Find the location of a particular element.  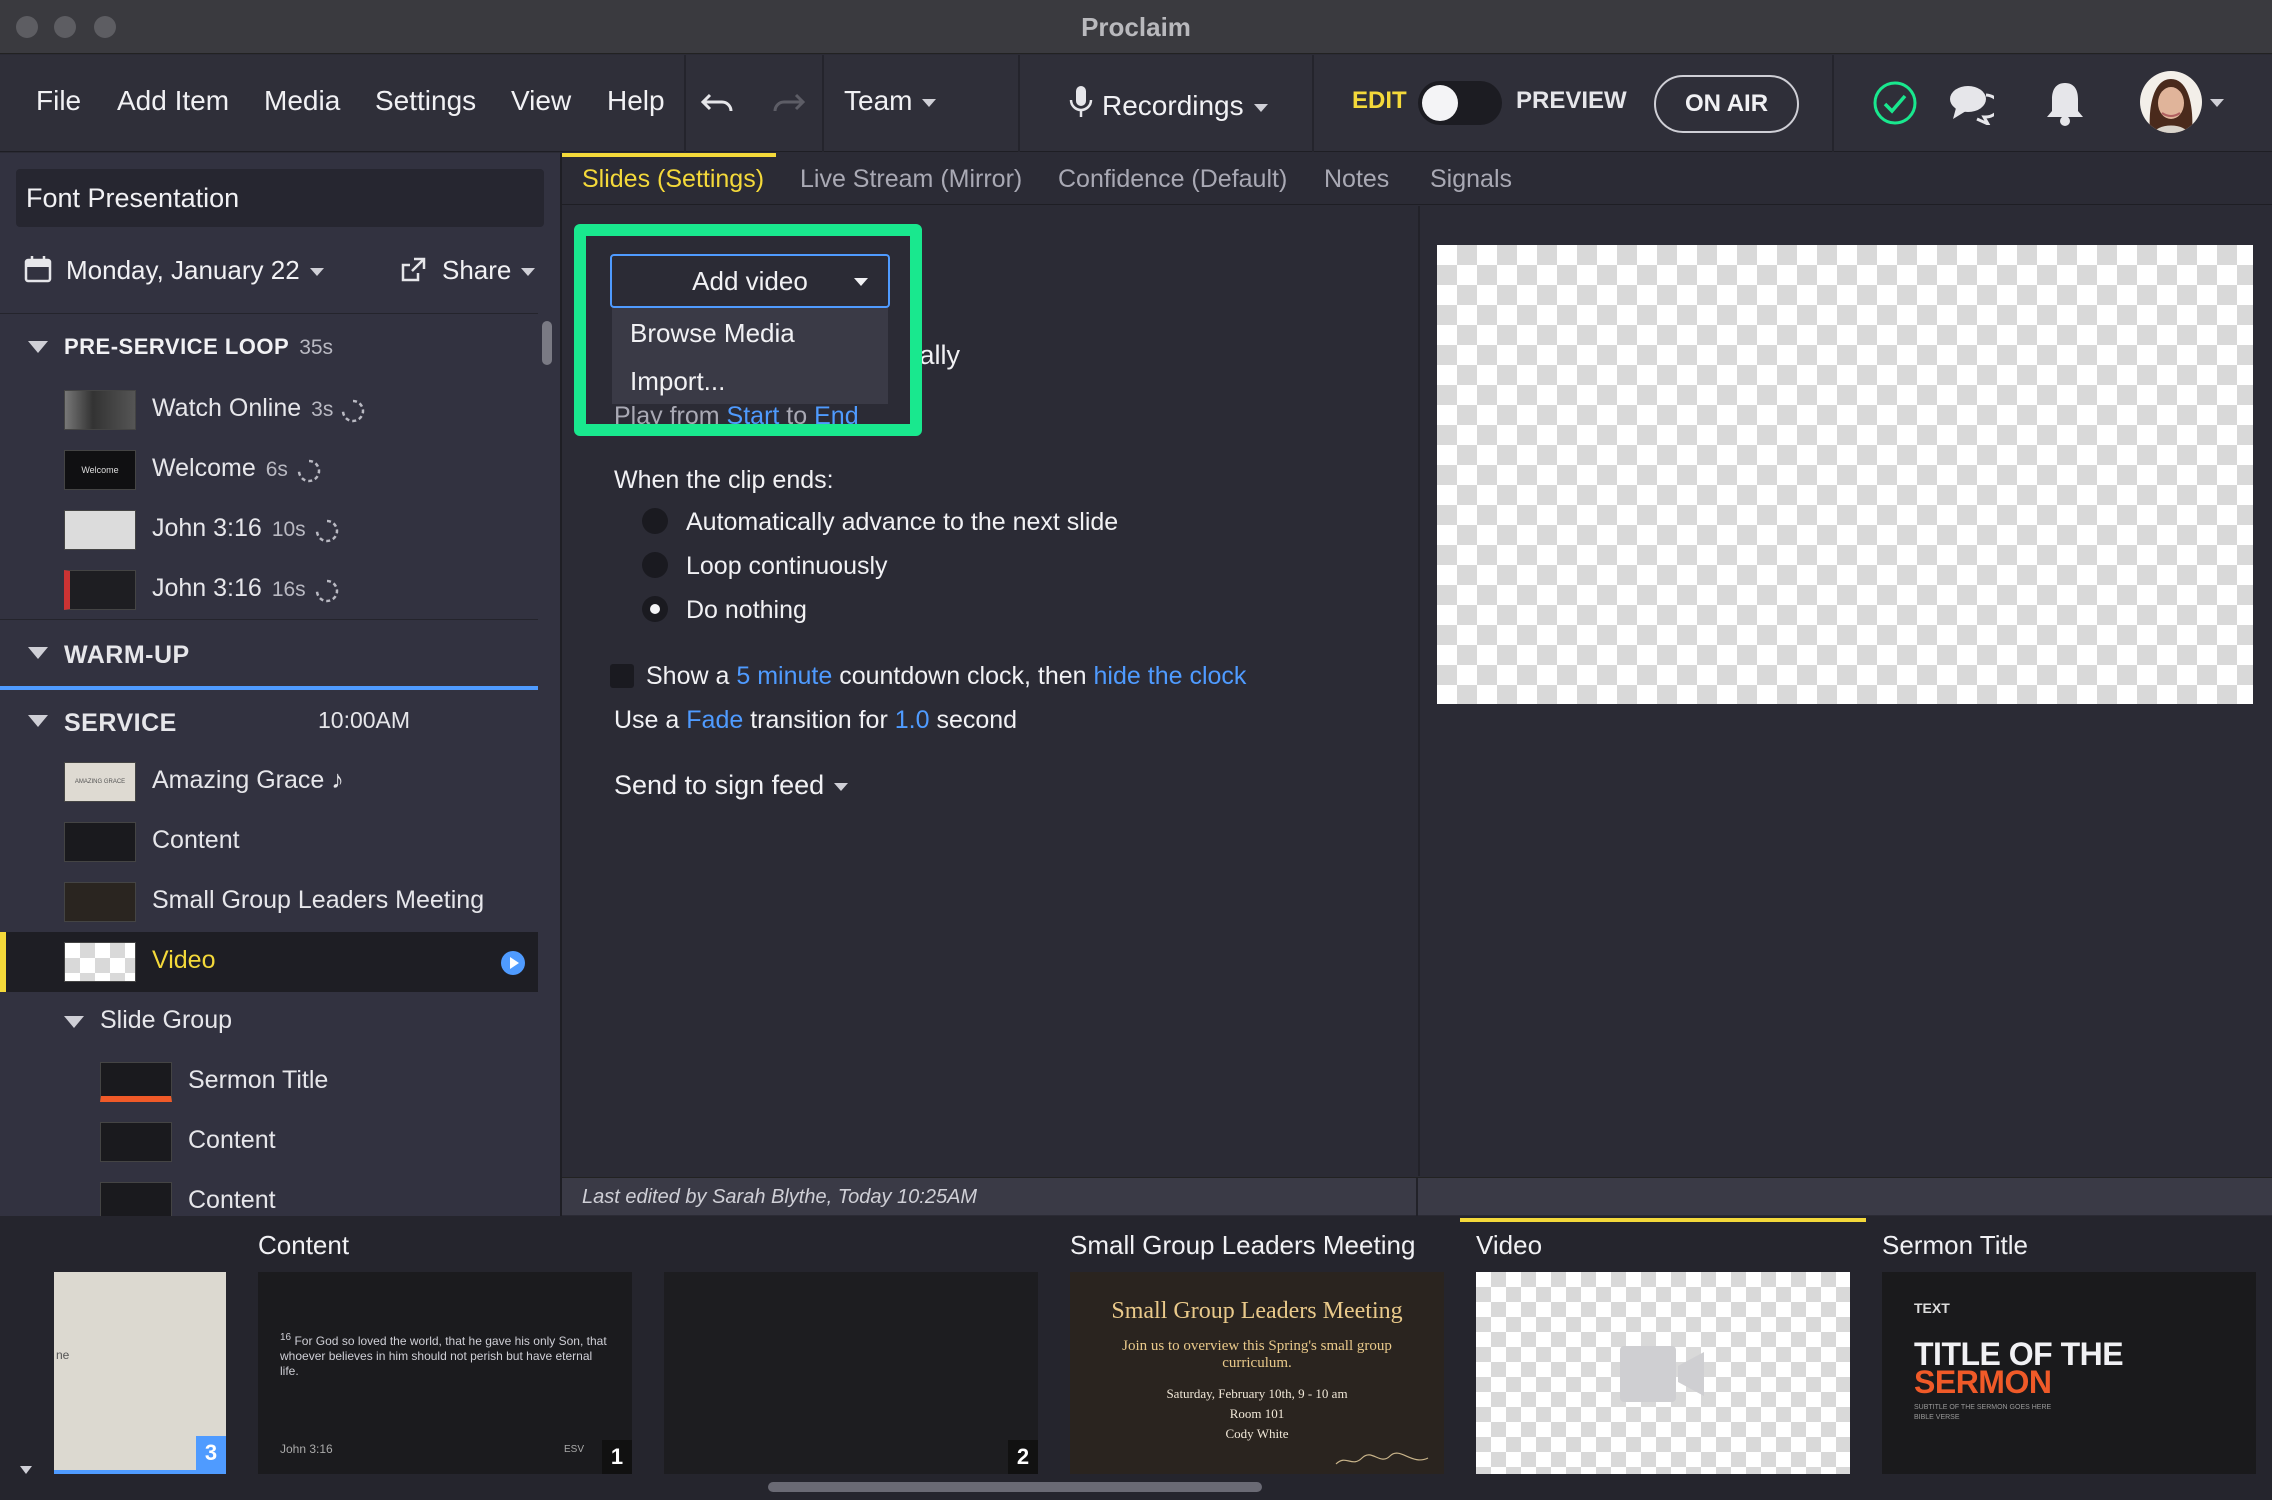

filmstrip-slide-amazing-grace: ne 3 is located at coordinates (140, 1373).